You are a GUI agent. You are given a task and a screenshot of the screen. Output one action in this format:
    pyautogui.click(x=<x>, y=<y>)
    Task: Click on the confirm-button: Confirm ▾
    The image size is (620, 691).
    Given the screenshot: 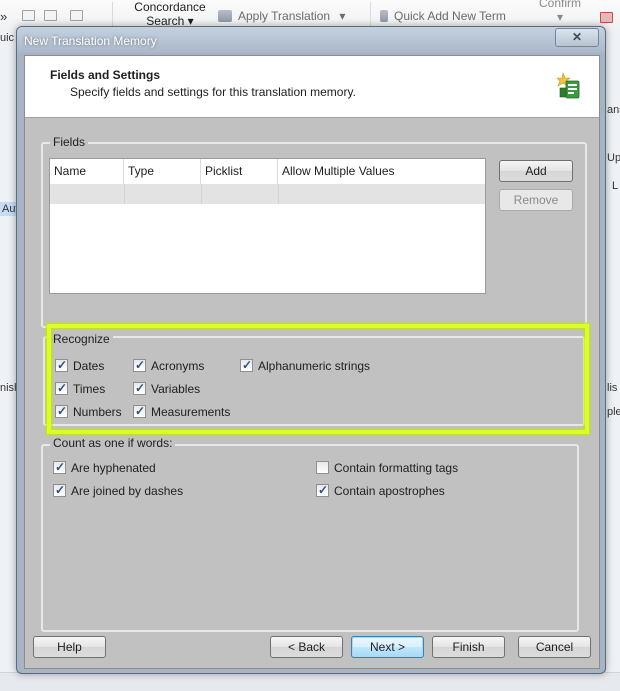 What is the action you would take?
    pyautogui.click(x=560, y=12)
    